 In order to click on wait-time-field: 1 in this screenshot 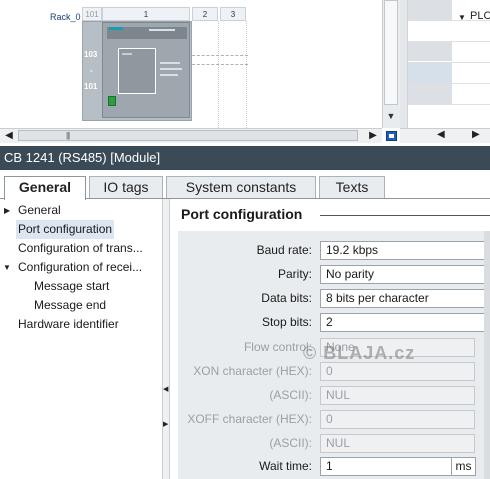, I will do `click(386, 466)`.